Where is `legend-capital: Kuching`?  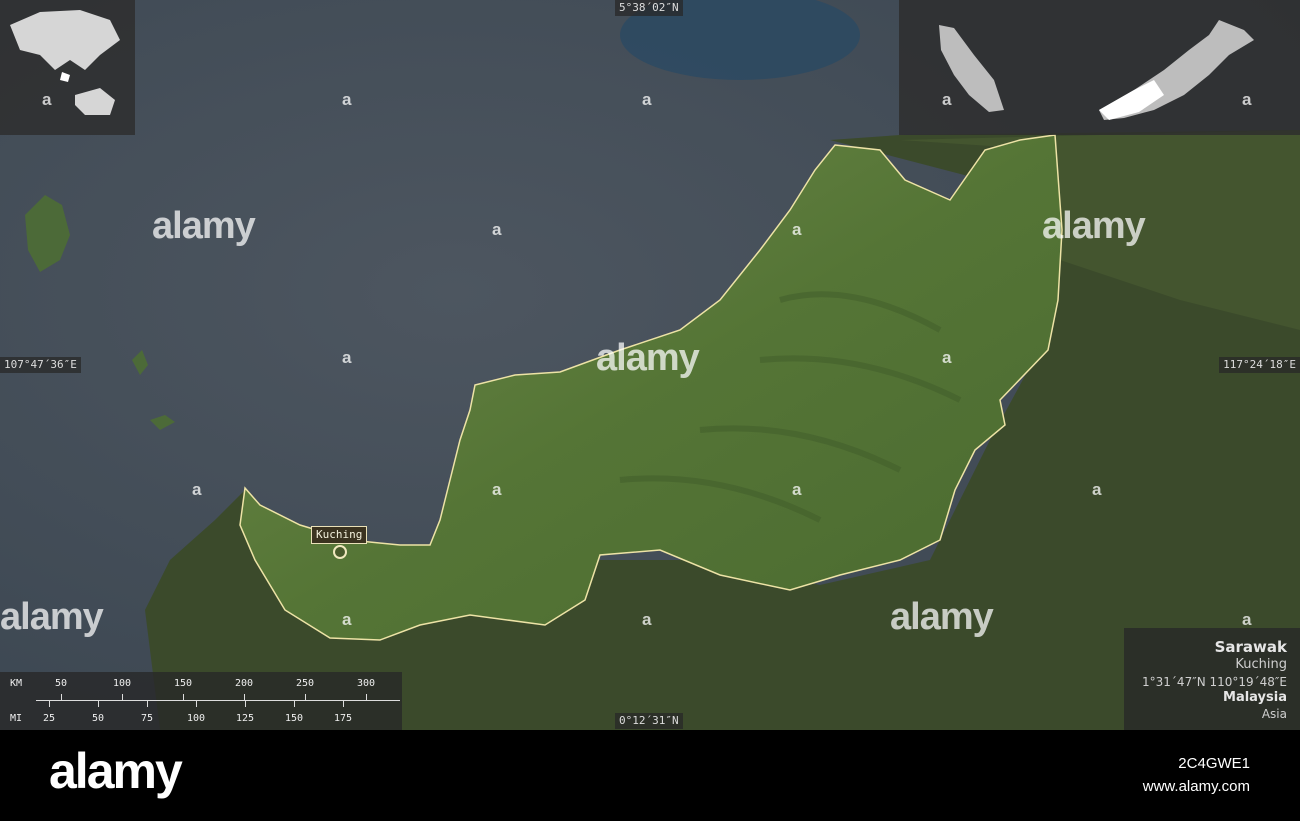
legend-capital: Kuching is located at coordinates (1261, 664).